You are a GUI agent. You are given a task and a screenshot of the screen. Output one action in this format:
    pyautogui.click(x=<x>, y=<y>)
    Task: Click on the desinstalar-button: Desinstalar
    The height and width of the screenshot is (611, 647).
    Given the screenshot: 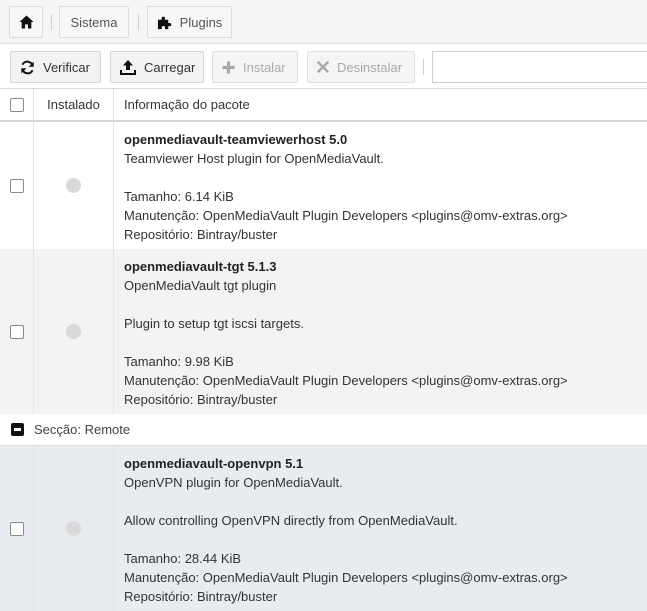 What is the action you would take?
    pyautogui.click(x=361, y=67)
    